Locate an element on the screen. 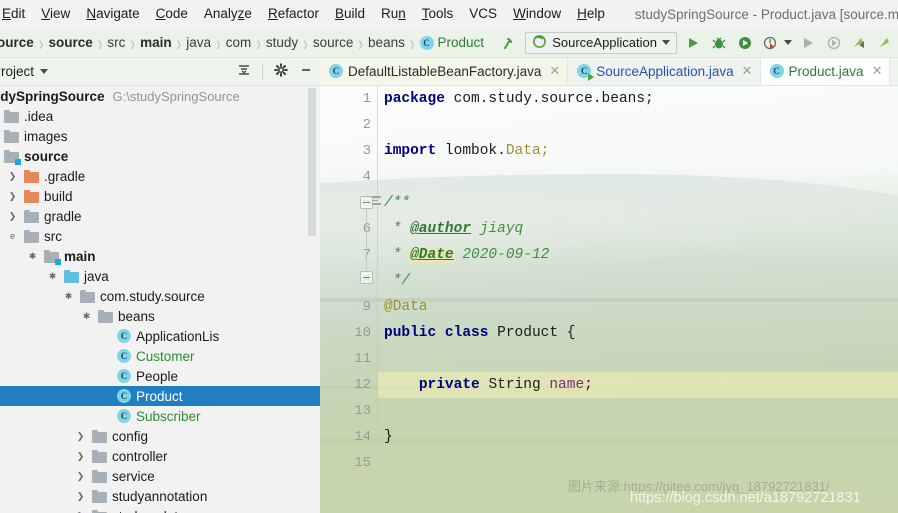  chevron-down-icon: e is located at coordinates (12, 236).